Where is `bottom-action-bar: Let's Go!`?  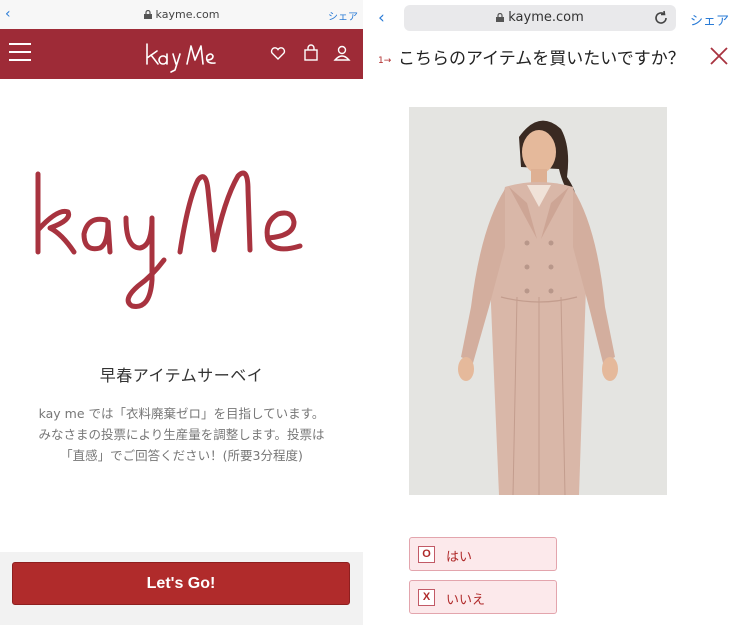
bottom-action-bar: Let's Go! is located at coordinates (181, 588).